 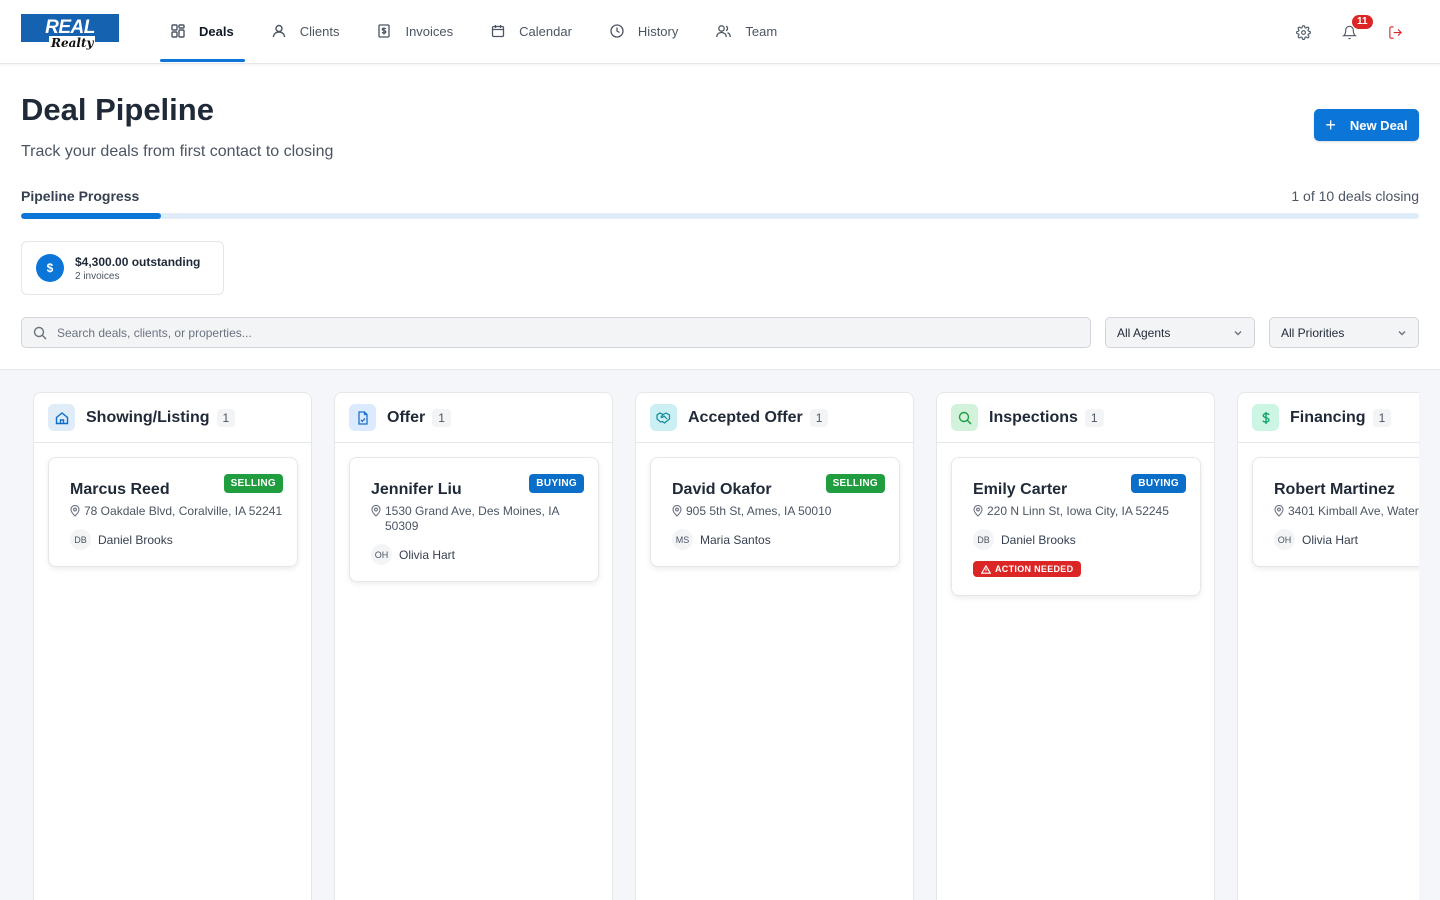 I want to click on column-header: Showing/Listing 1, so click(x=172, y=418).